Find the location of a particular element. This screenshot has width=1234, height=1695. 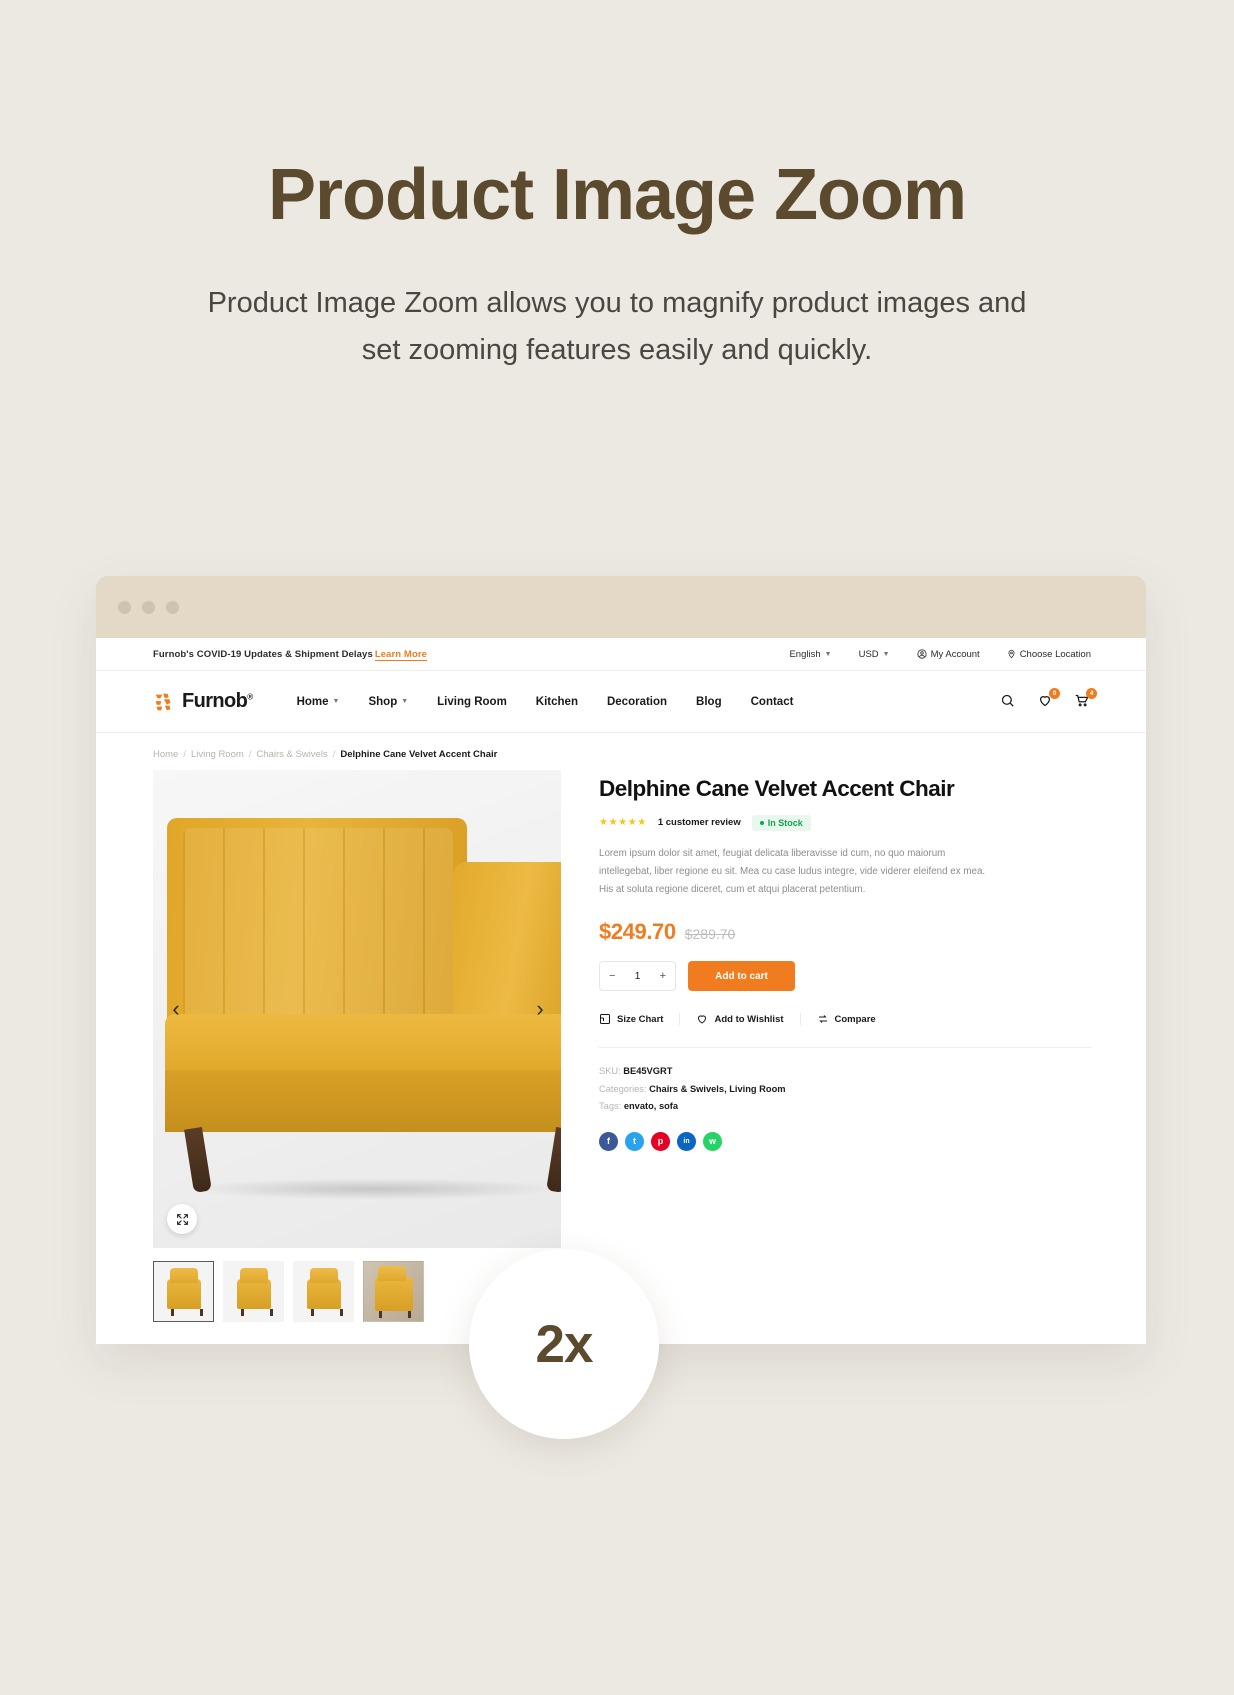

expand-fullscreen-button is located at coordinates (182, 1219).